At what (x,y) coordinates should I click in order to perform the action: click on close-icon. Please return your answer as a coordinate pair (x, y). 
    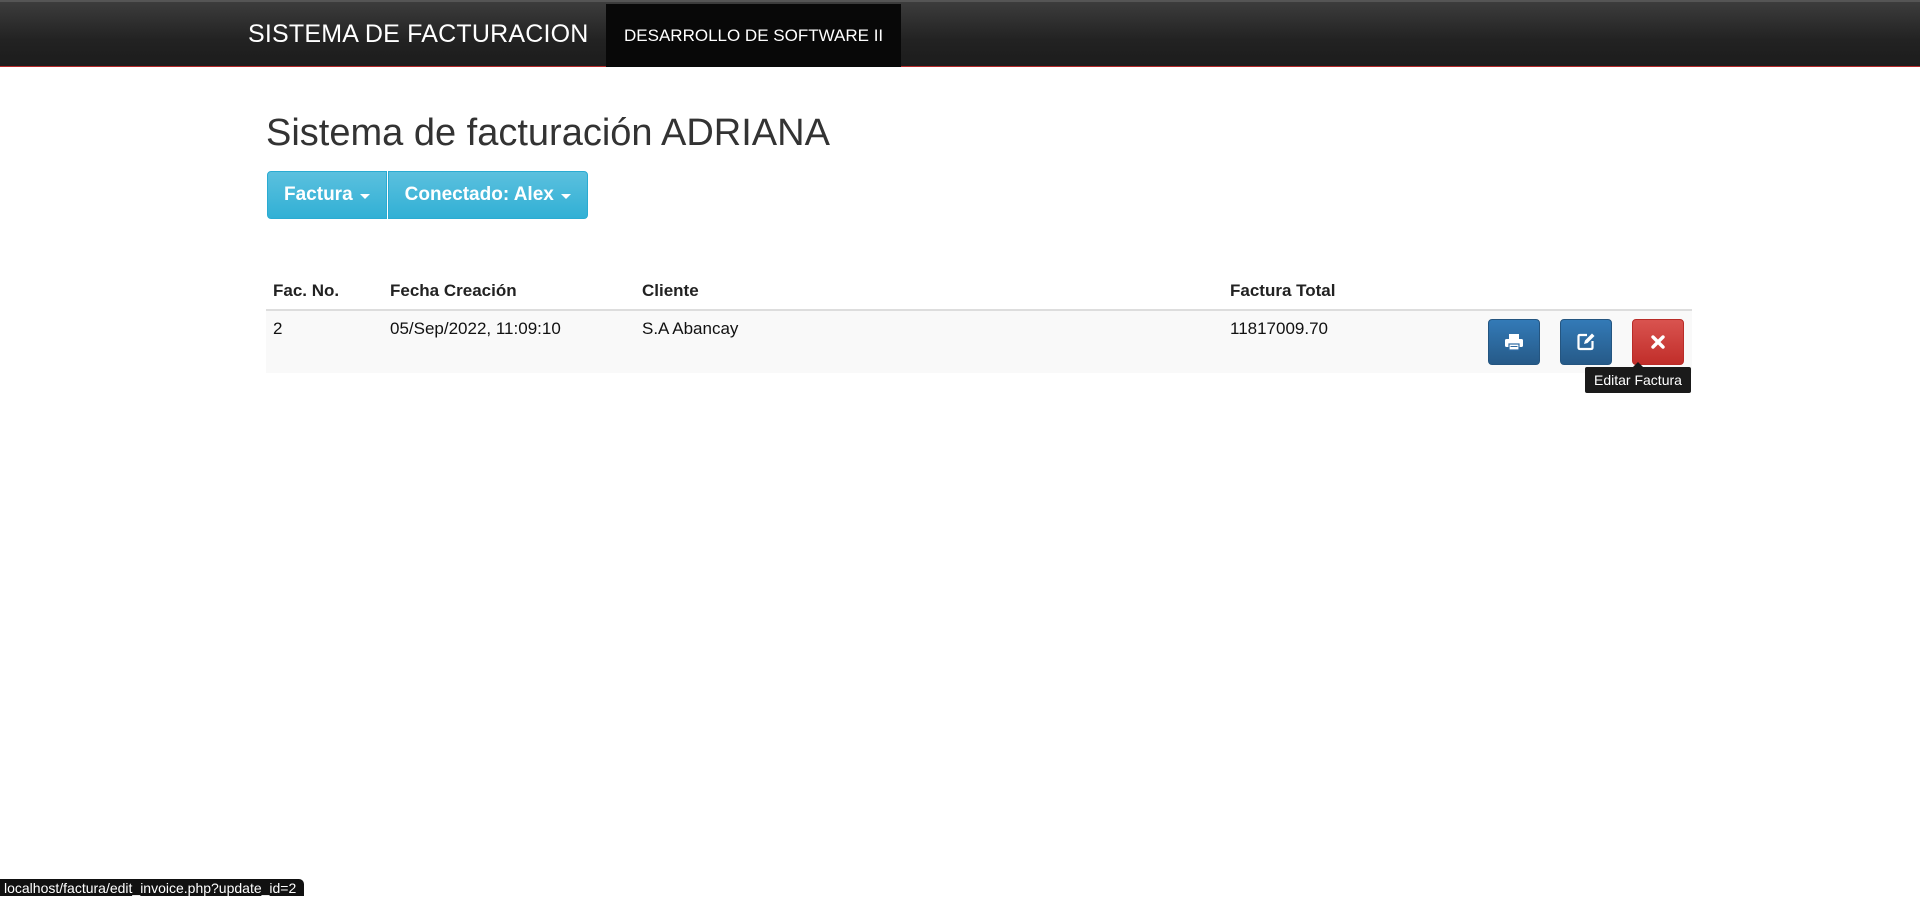
    Looking at the image, I should click on (1658, 342).